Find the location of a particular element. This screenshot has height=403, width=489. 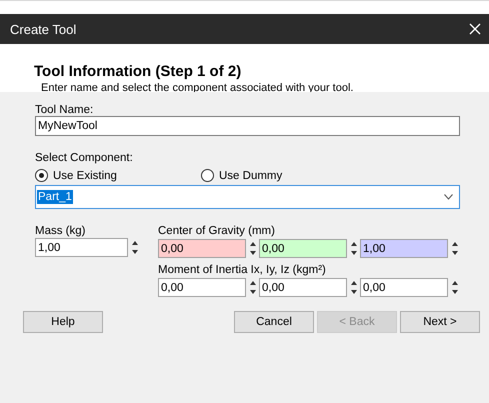

dialog-button: Next > is located at coordinates (440, 322).